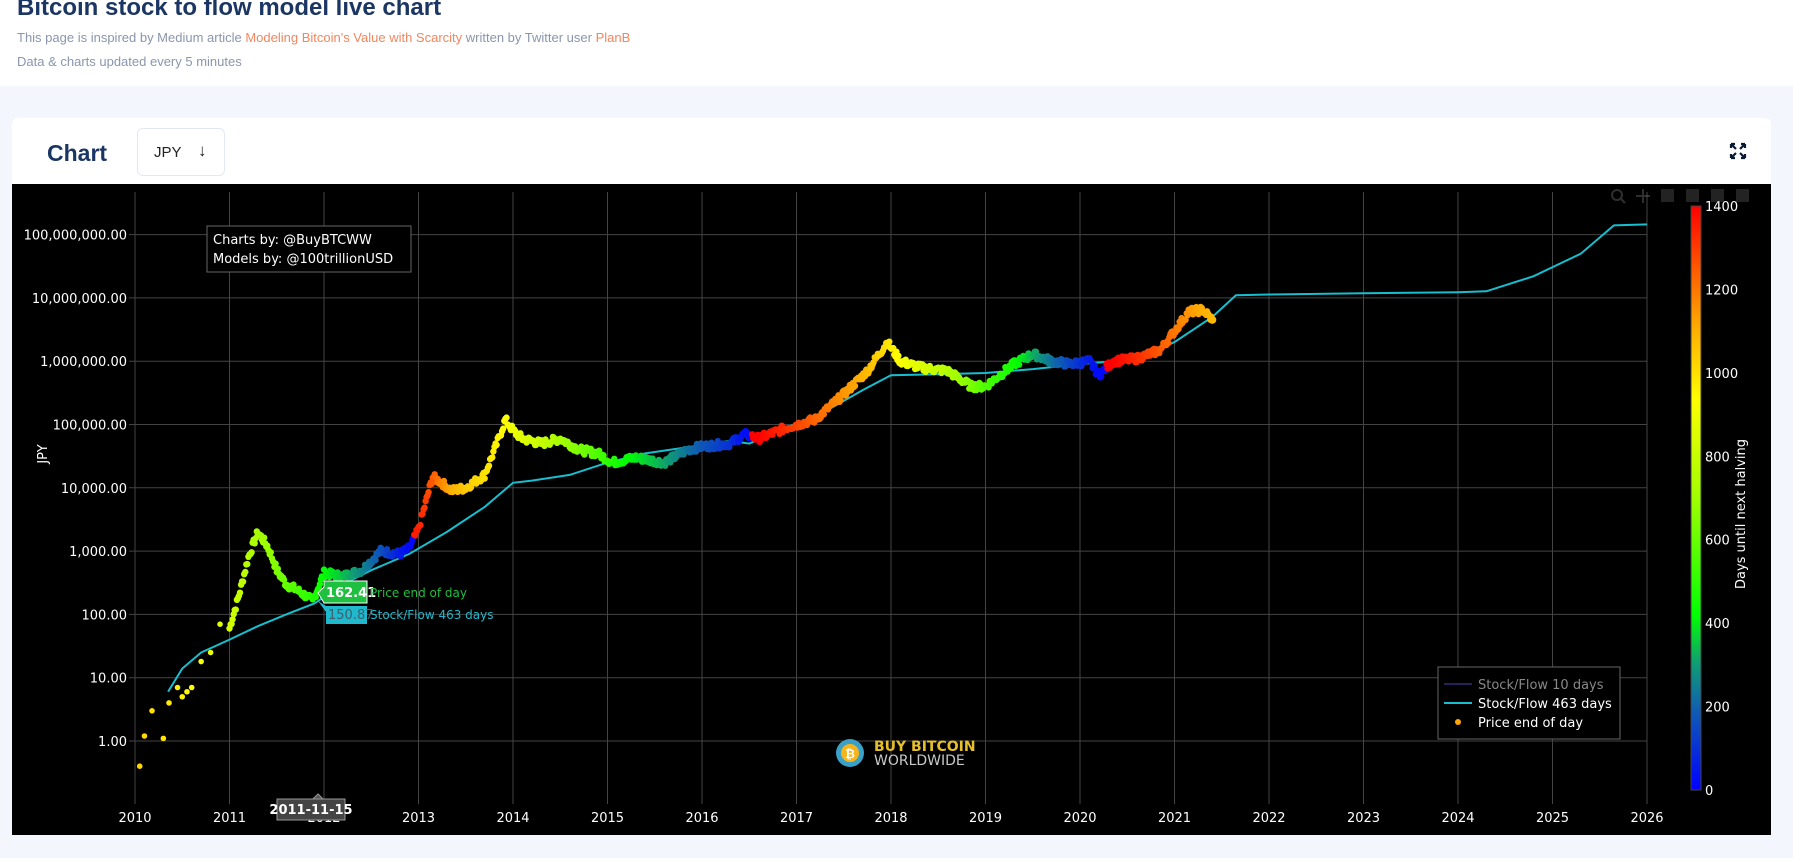  I want to click on annotation-line-2: Models by: @100trillionUSD, so click(303, 259).